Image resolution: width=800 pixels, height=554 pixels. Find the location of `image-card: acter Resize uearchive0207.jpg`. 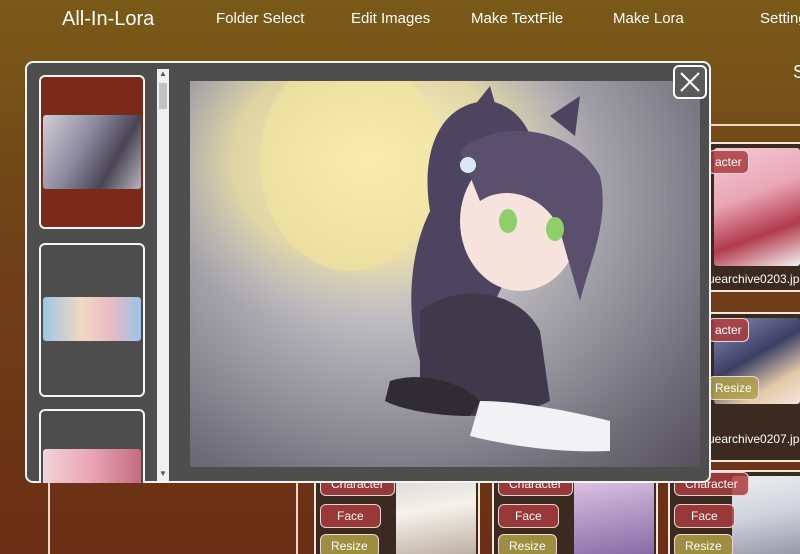

image-card: acter Resize uearchive0207.jpg is located at coordinates (753, 387).